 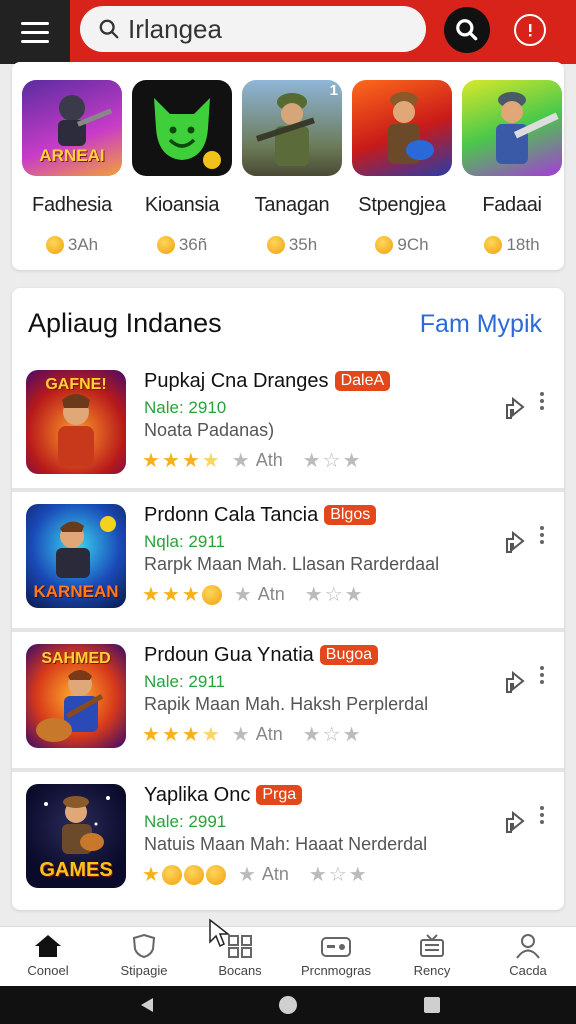 I want to click on rating-label: Ath, so click(x=269, y=460).